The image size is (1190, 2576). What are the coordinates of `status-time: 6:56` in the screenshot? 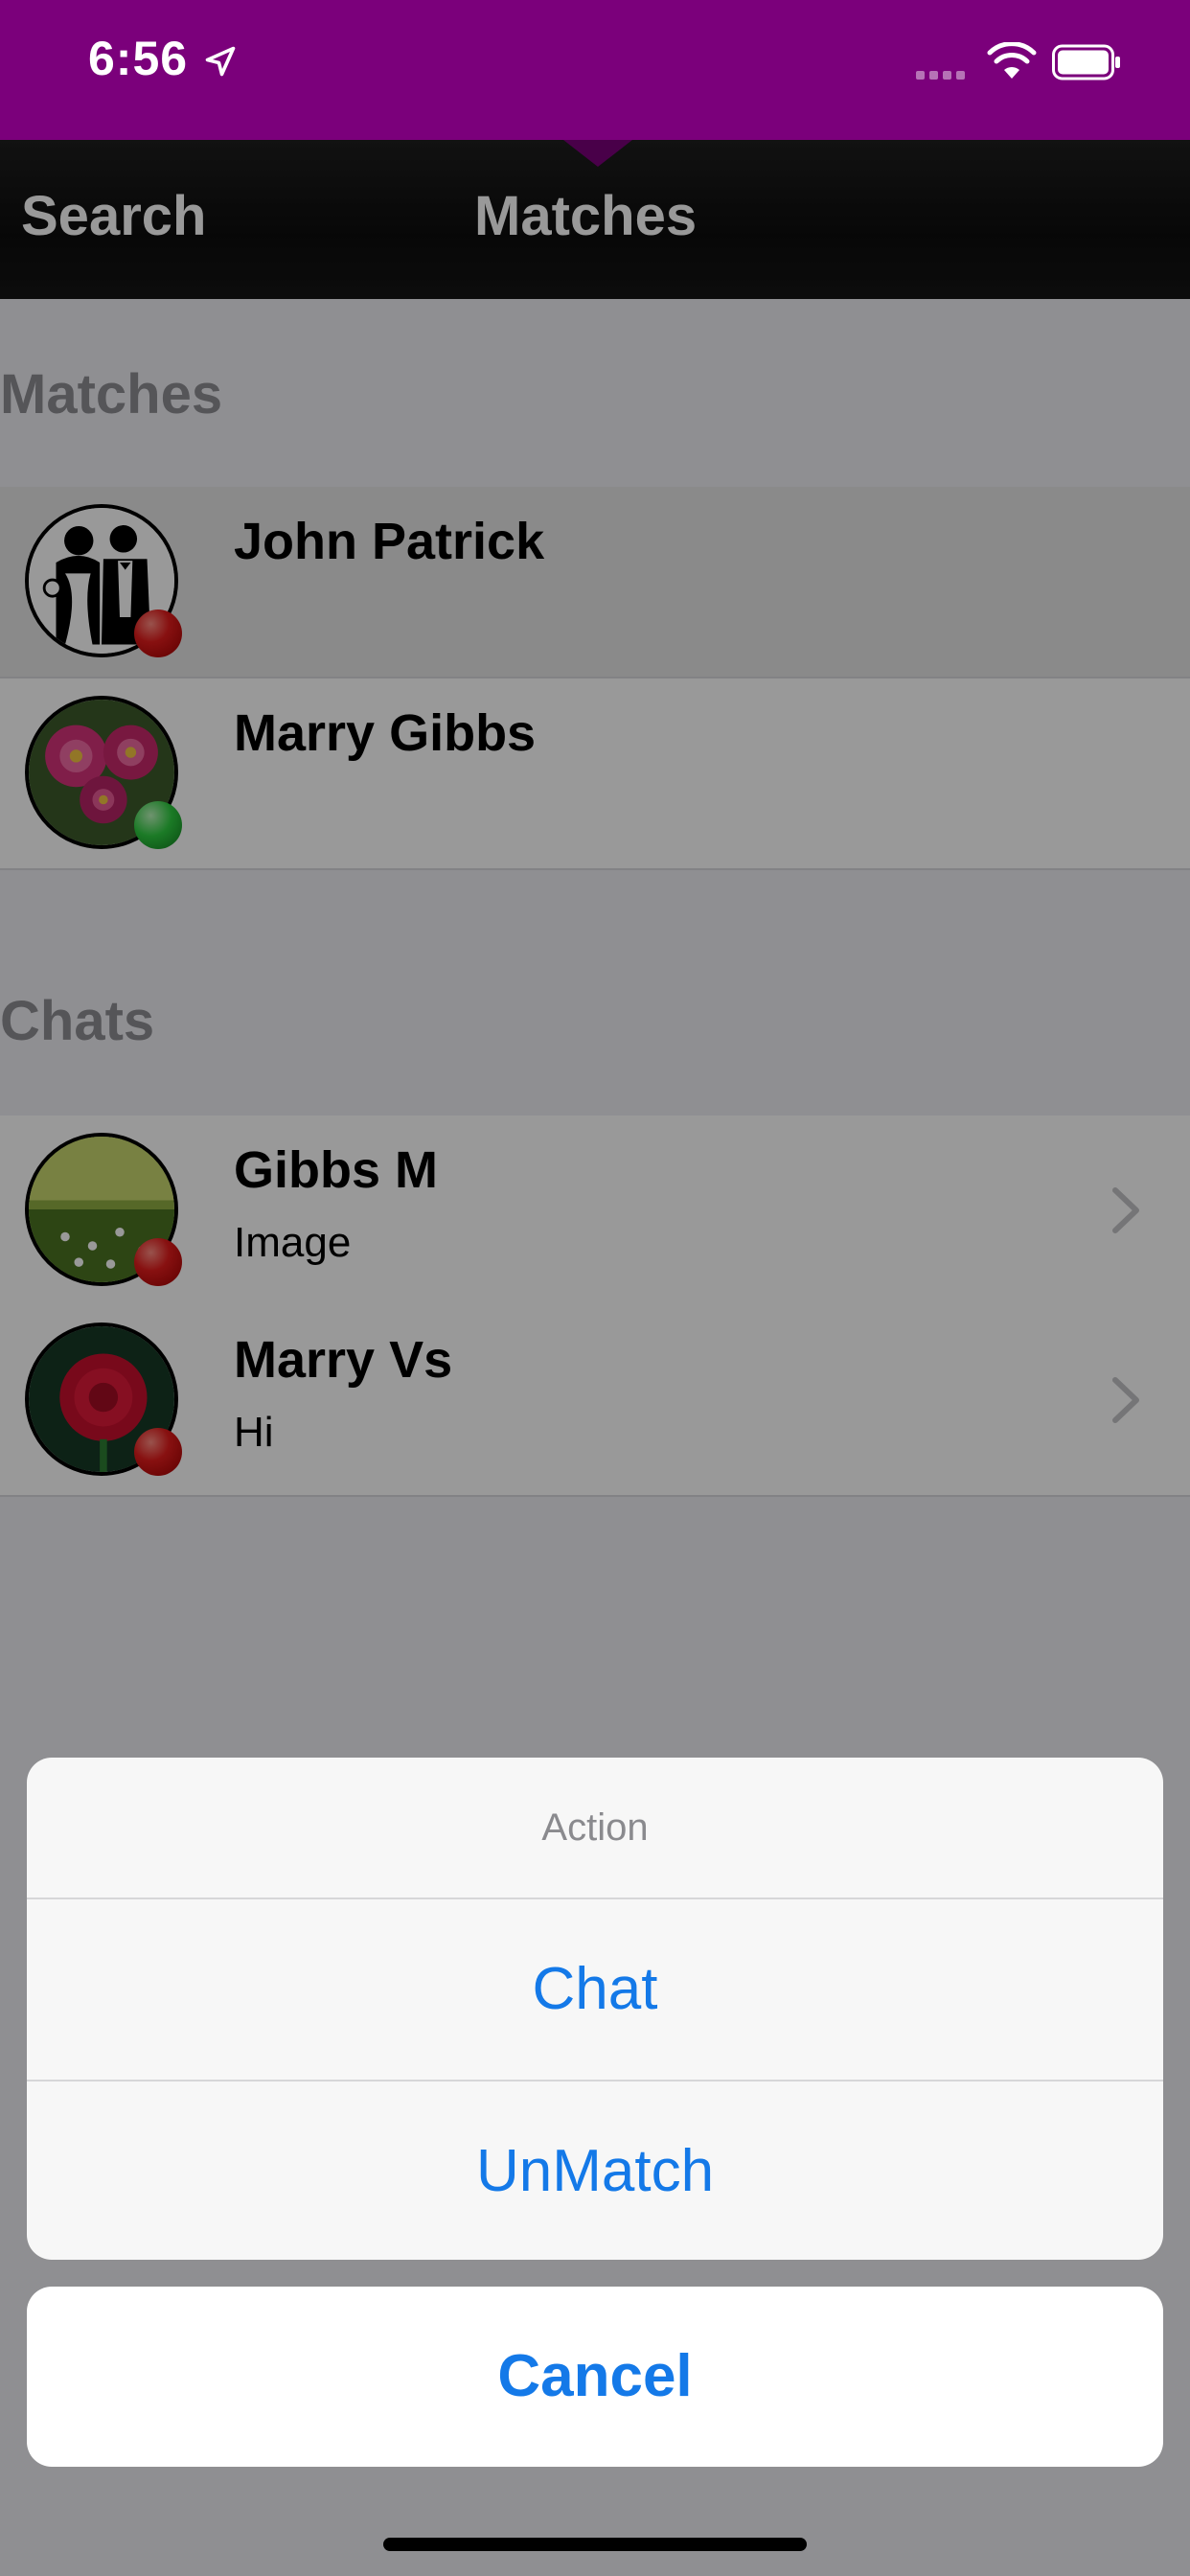 It's located at (139, 58).